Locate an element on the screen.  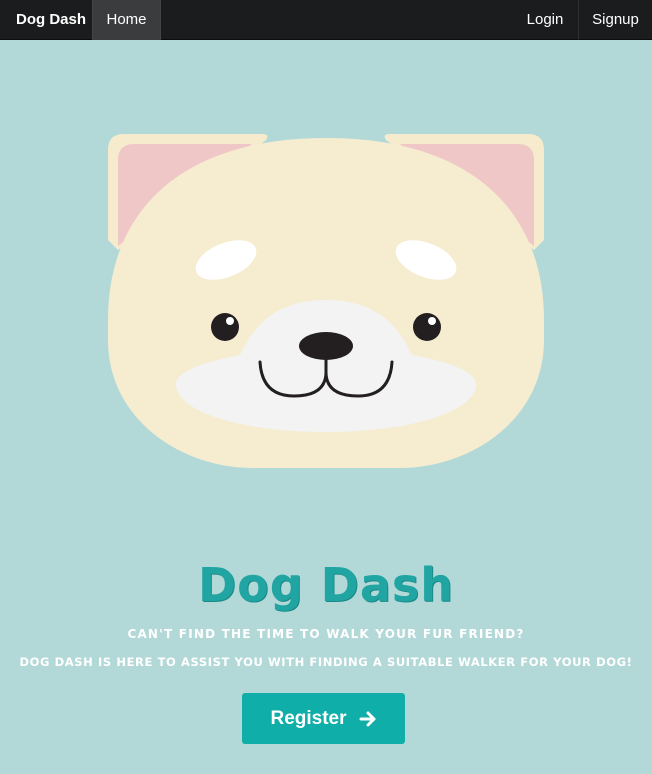
register-button: Register is located at coordinates (323, 718).